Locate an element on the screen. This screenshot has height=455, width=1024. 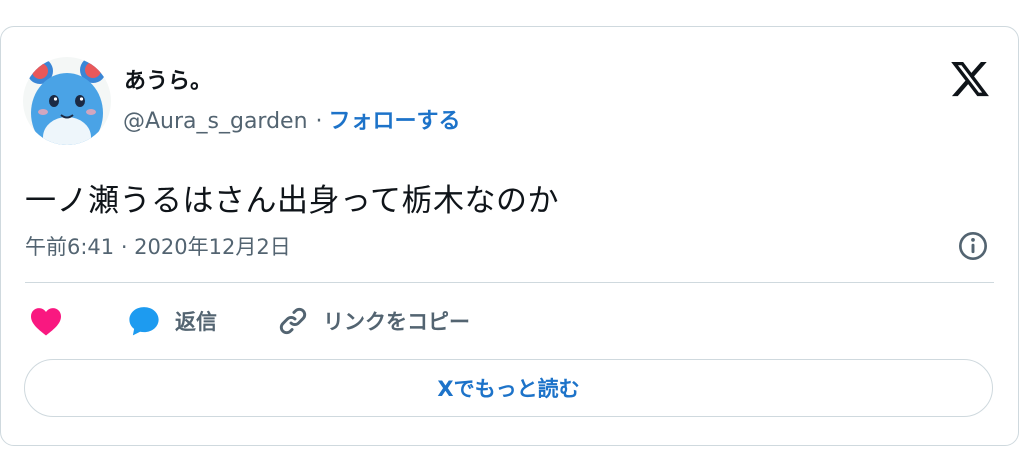
tweet-timestamp: 午前6:41 · 2020年12月2日 is located at coordinates (158, 246).